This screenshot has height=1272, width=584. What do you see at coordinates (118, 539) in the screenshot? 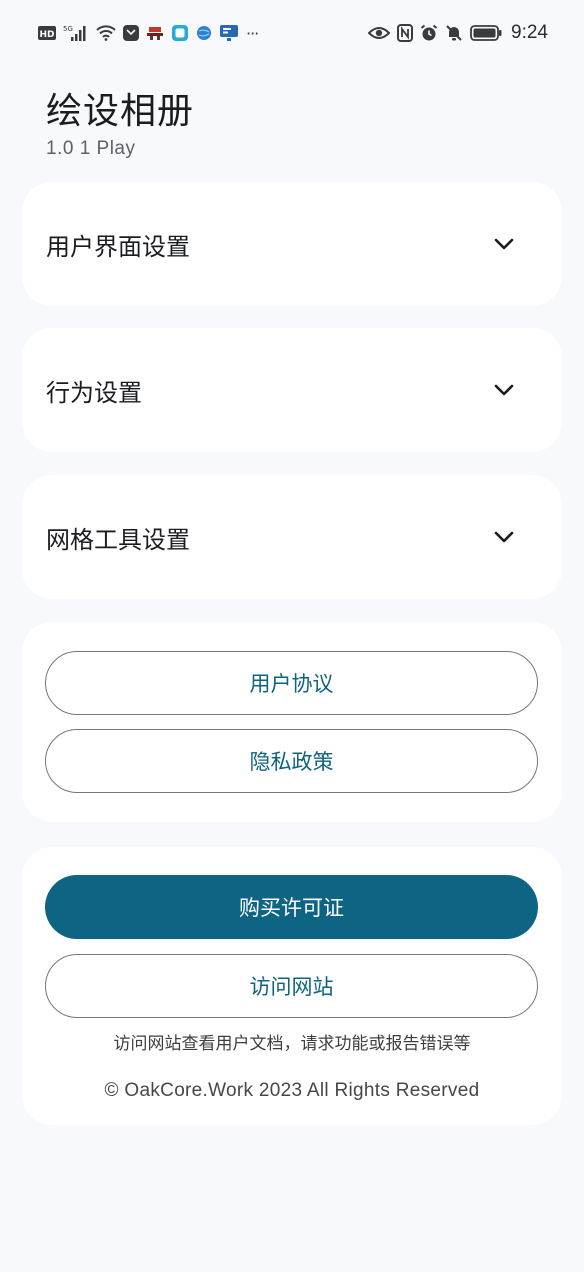
I see `section-title: 网格工具设置` at bounding box center [118, 539].